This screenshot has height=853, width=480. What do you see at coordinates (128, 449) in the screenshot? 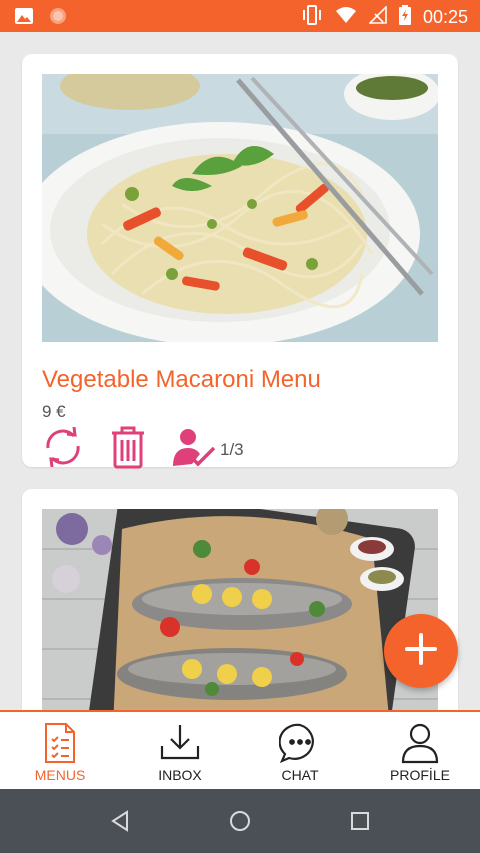
I see `trash-icon` at bounding box center [128, 449].